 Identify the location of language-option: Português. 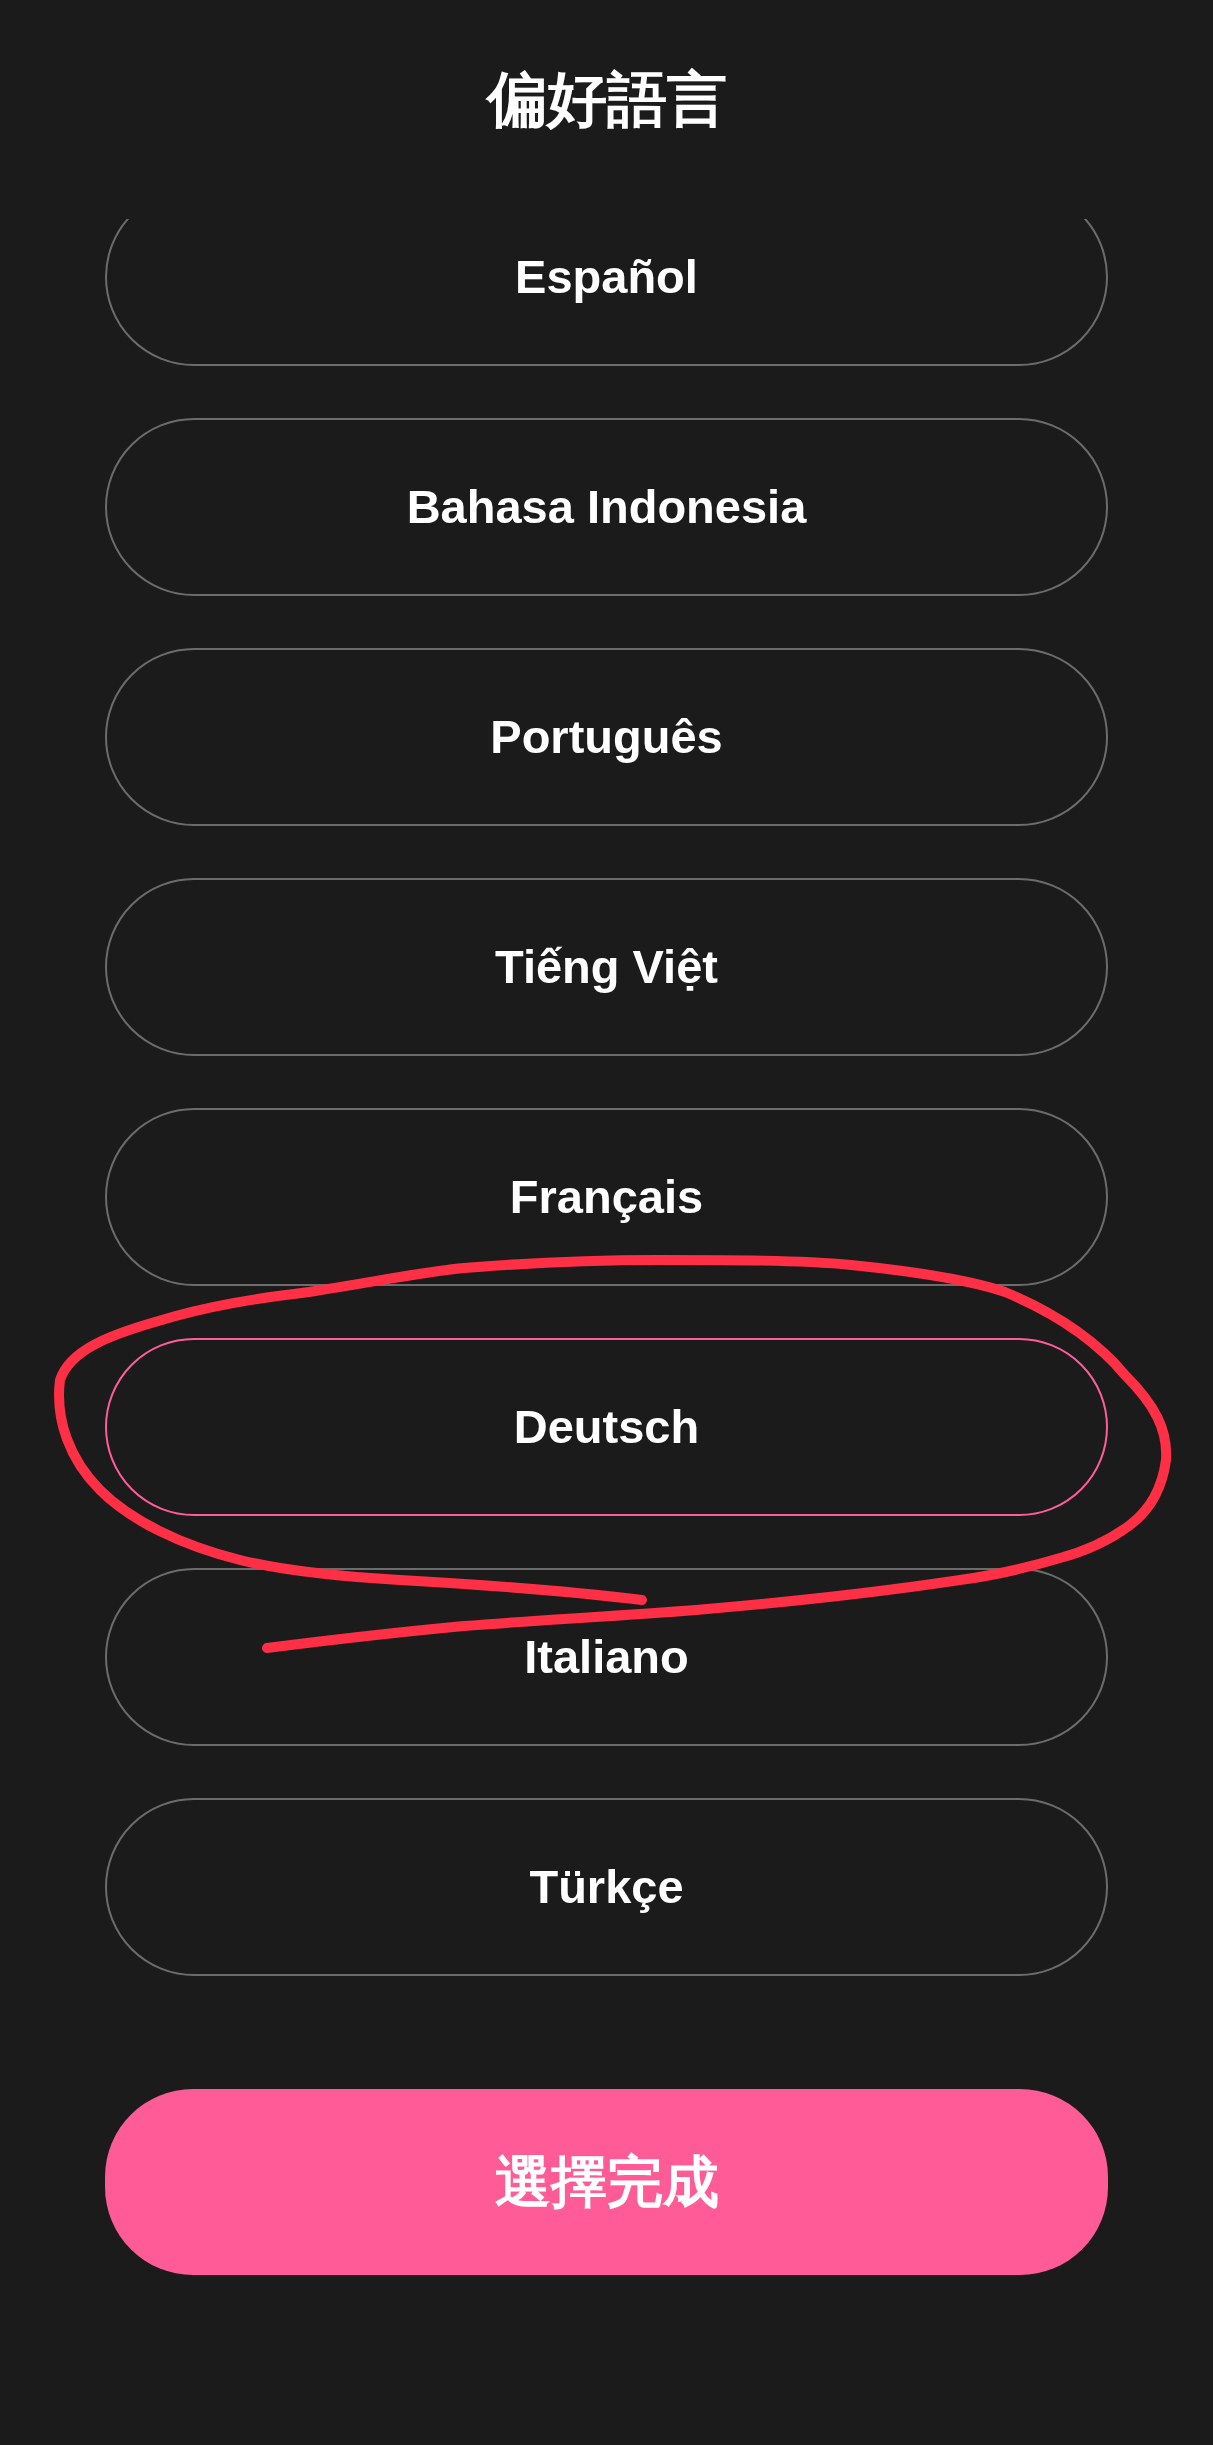
(606, 737).